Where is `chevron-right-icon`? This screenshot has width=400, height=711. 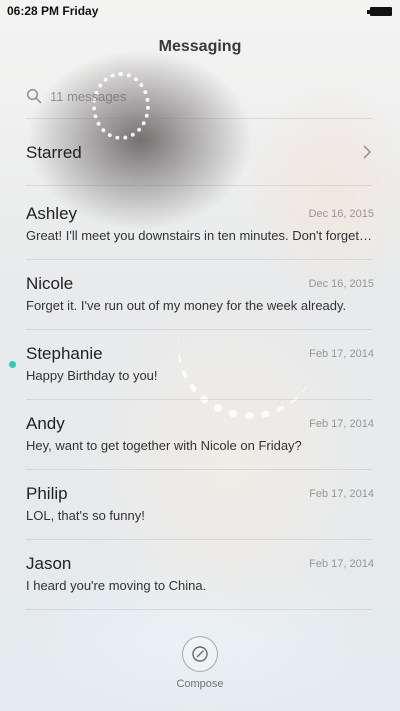
chevron-right-icon is located at coordinates (367, 152).